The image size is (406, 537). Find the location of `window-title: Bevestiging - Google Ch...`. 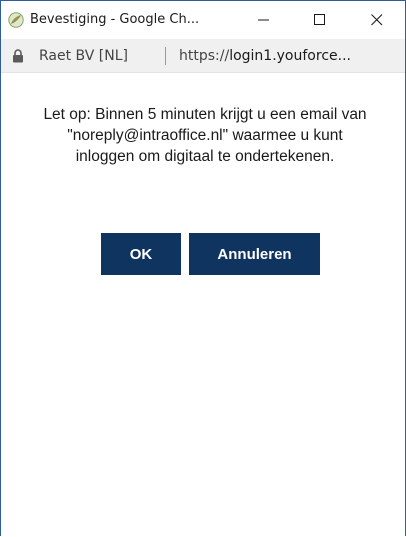

window-title: Bevestiging - Google Ch... is located at coordinates (115, 19).